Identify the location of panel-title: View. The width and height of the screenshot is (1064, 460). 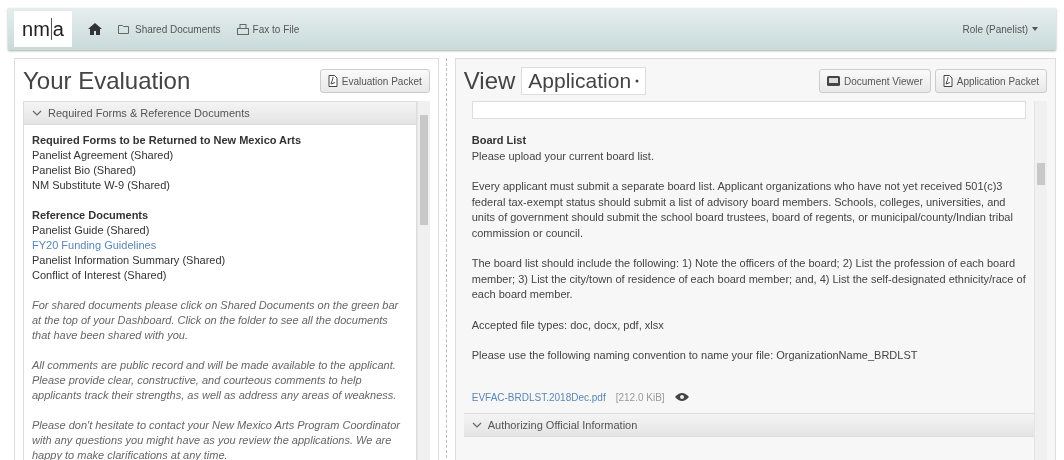
(489, 81).